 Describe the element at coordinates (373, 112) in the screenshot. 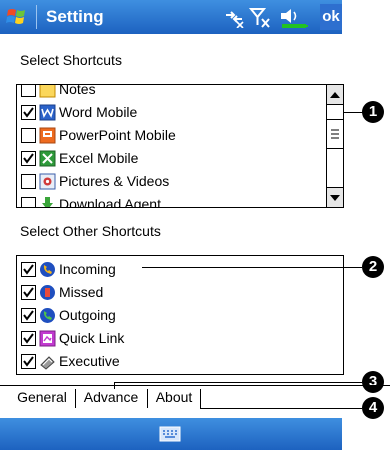

I see `callout-1-badge: 1` at that location.